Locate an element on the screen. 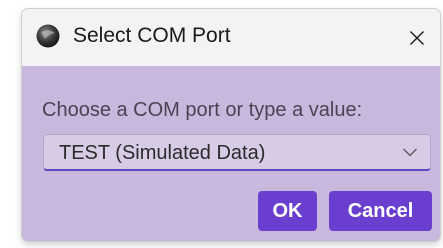 The width and height of the screenshot is (443, 248). com-port-combobox: TEST (Simulated Data) is located at coordinates (237, 152).